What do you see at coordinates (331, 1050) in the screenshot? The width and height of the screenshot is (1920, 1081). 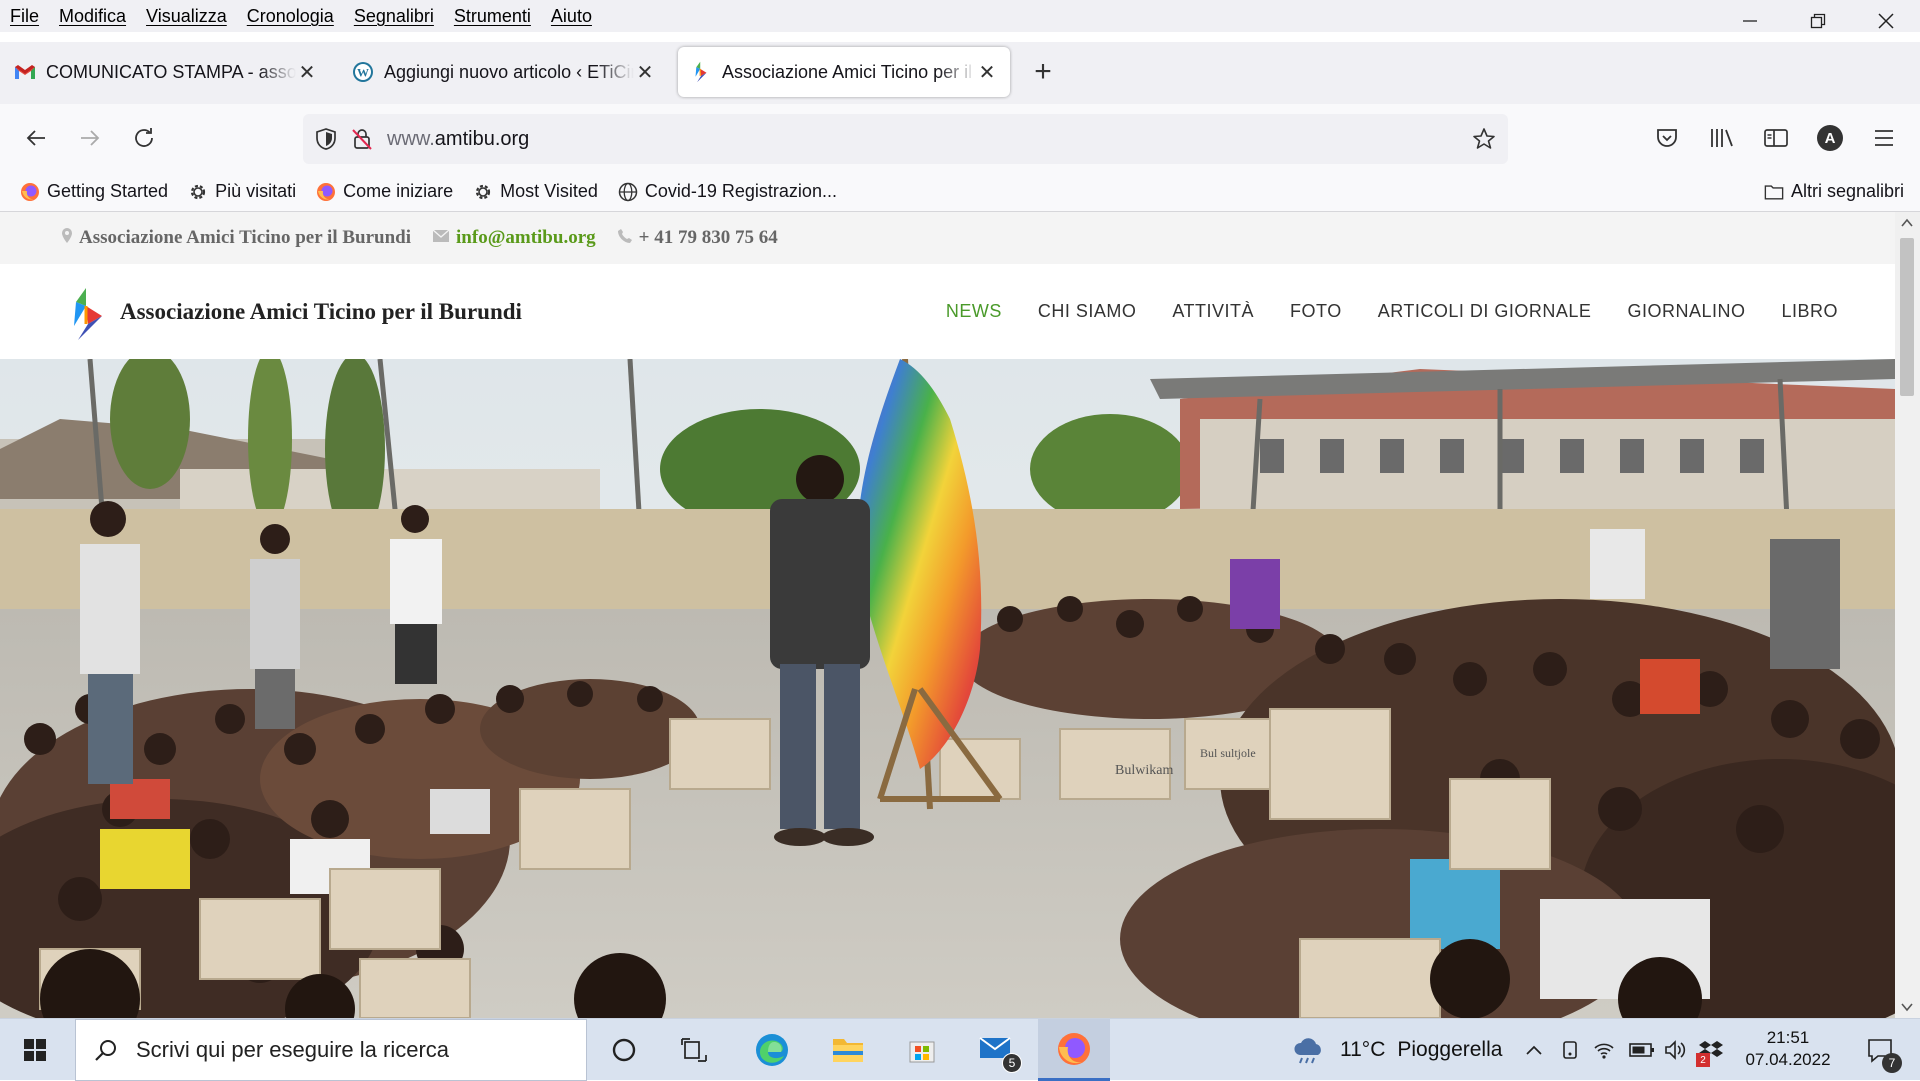 I see `taskbar-search: Scrivi qui per eseguire la ricerca` at bounding box center [331, 1050].